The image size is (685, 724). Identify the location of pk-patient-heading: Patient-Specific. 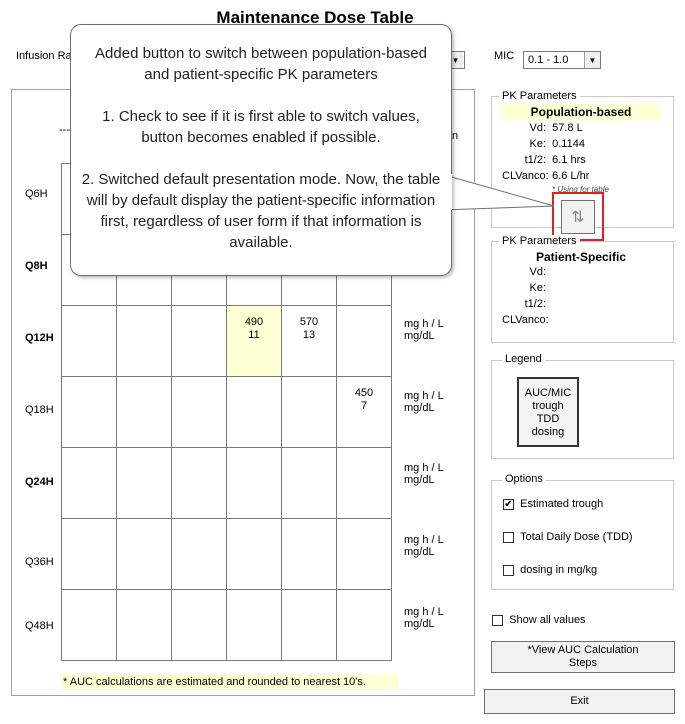
(581, 257).